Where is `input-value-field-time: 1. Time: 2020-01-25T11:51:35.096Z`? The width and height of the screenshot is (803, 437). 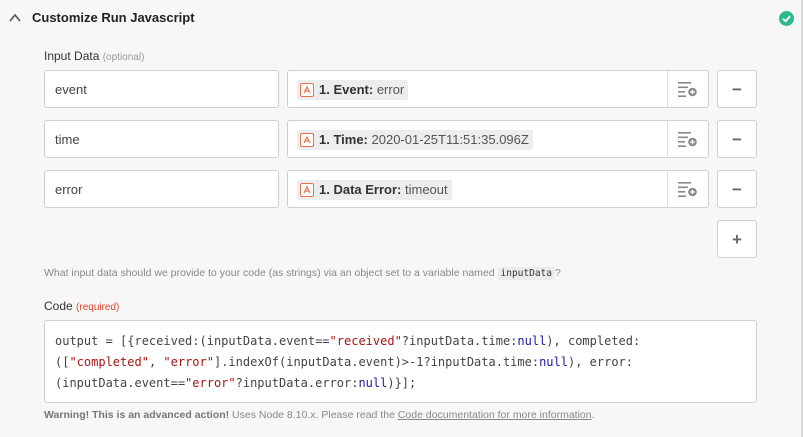
input-value-field-time: 1. Time: 2020-01-25T11:51:35.096Z is located at coordinates (498, 139).